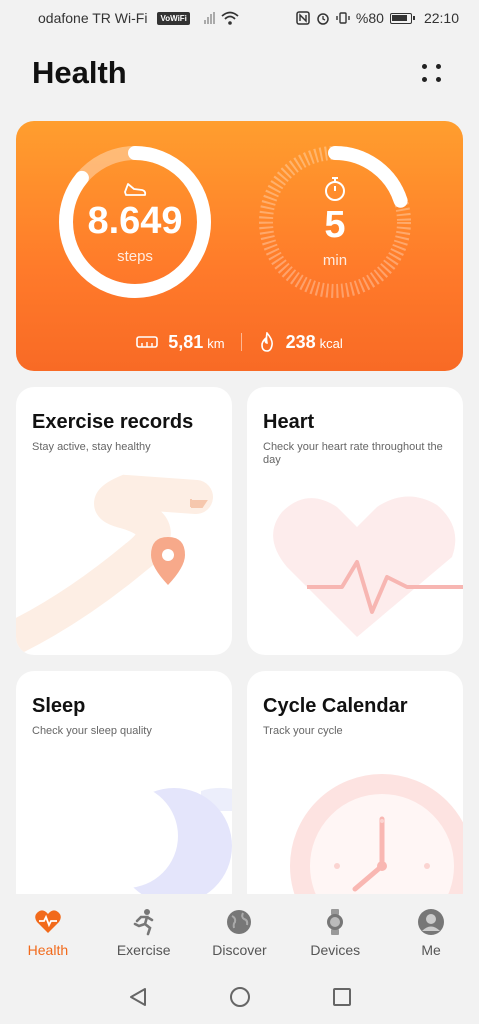 Image resolution: width=479 pixels, height=1024 pixels. What do you see at coordinates (239, 950) in the screenshot?
I see `nav-discover-label: Discover` at bounding box center [239, 950].